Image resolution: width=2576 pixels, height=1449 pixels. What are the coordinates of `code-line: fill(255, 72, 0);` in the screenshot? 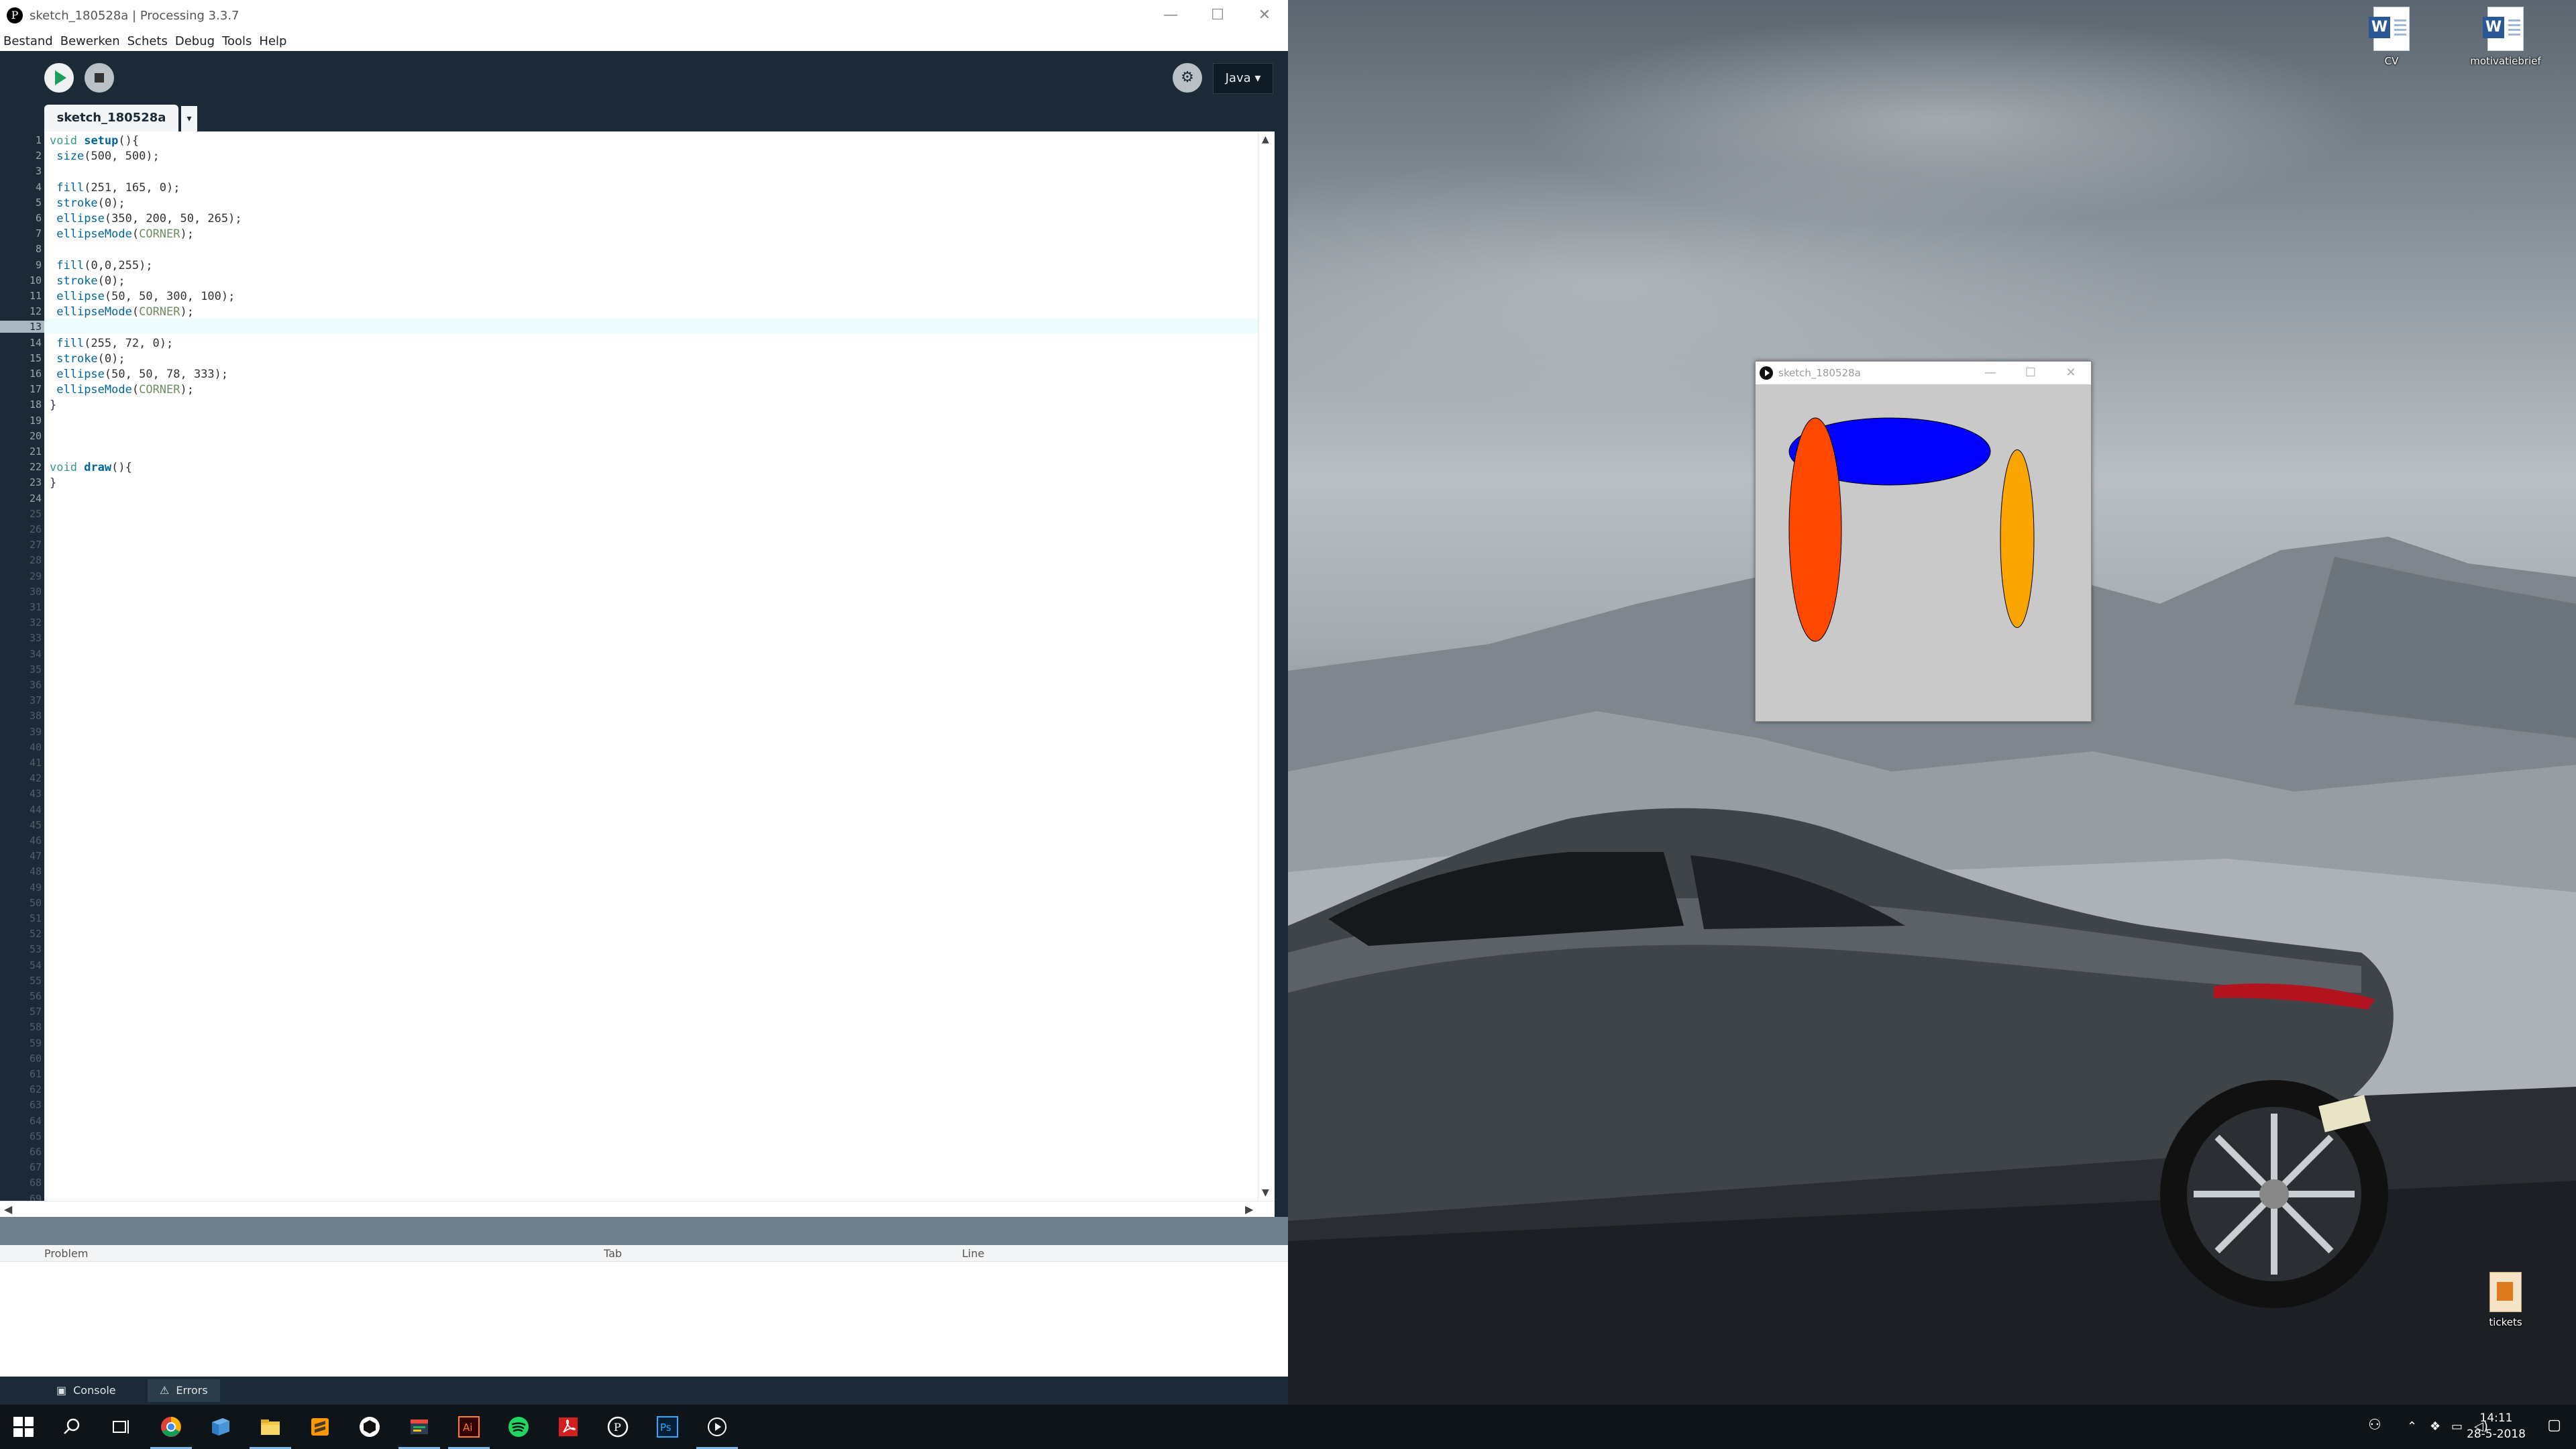 It's located at (111, 343).